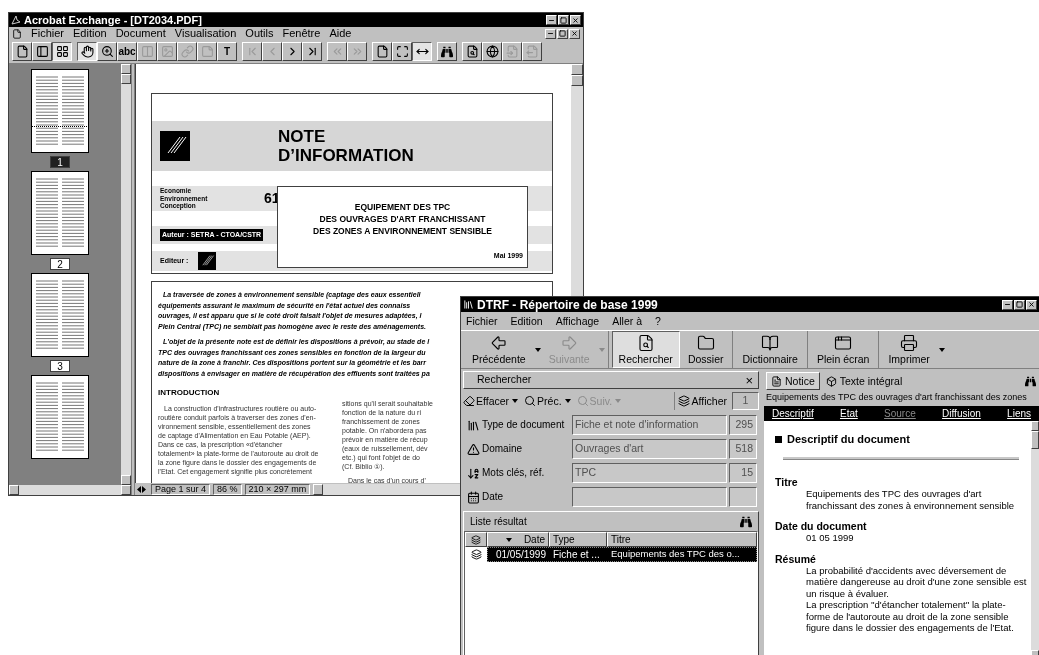  I want to click on column-header: Titre, so click(682, 539).